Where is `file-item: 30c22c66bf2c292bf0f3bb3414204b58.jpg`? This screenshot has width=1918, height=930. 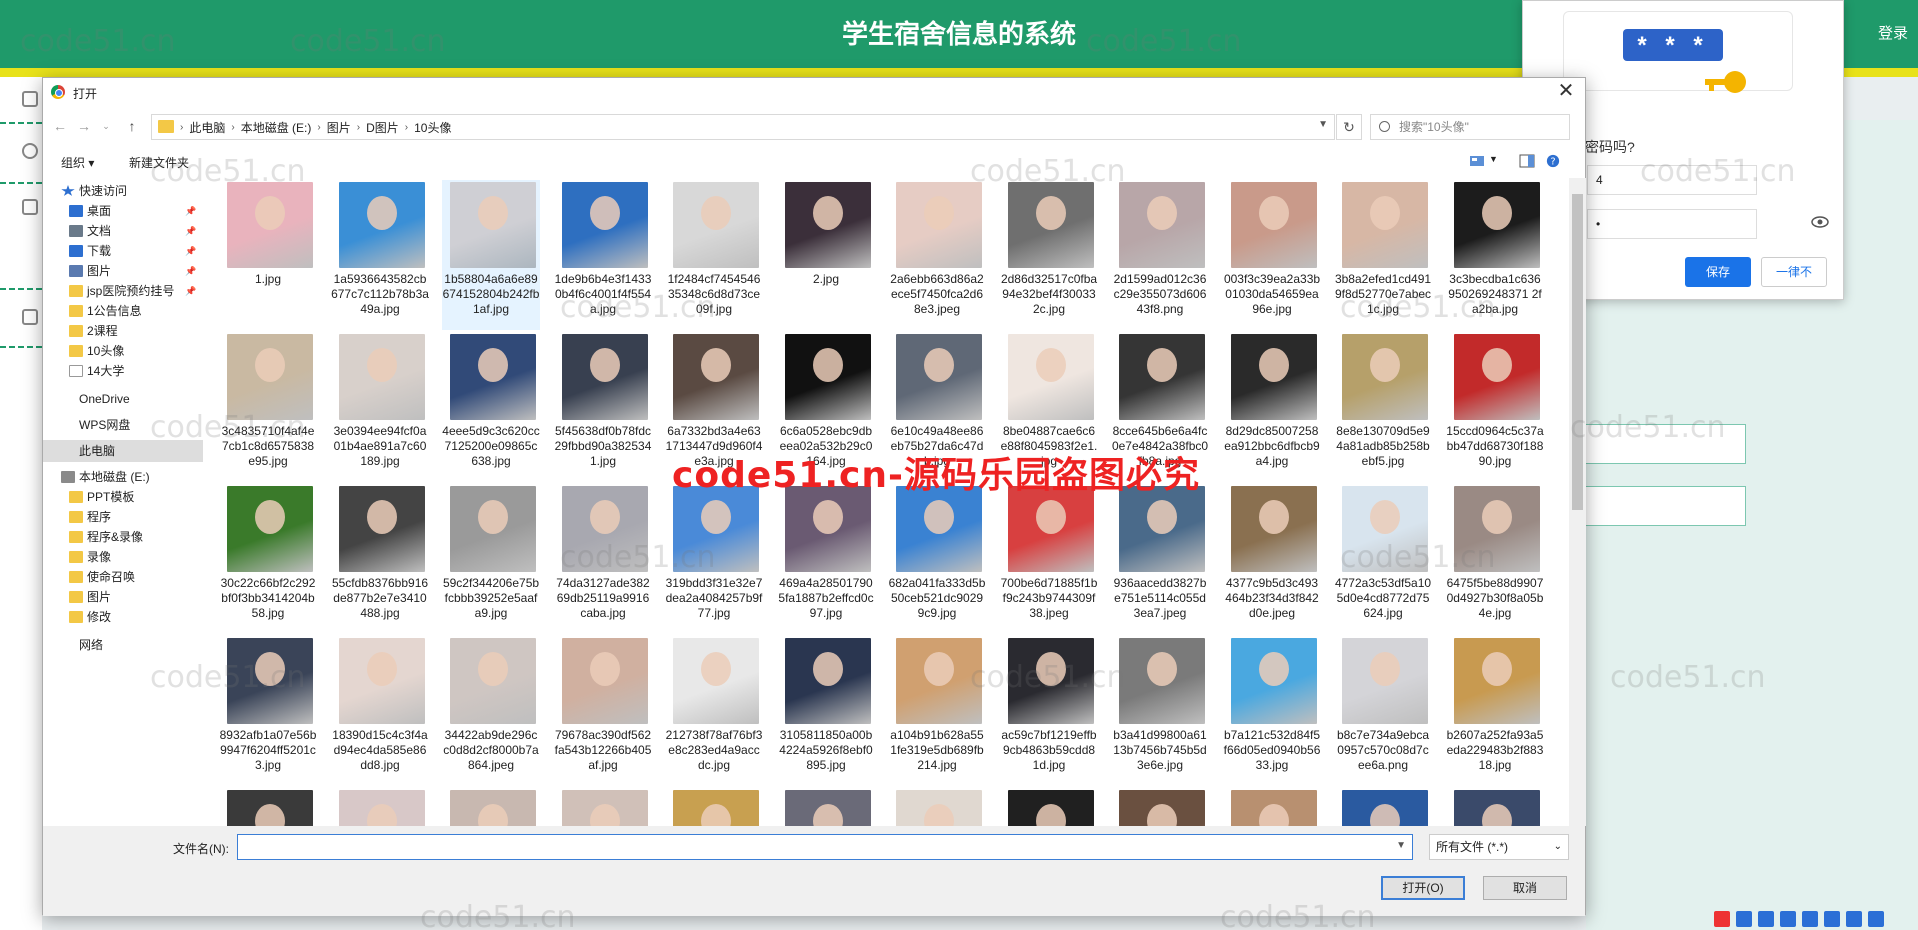
file-item: 30c22c66bf2c292bf0f3bb3414204b58.jpg is located at coordinates (268, 559).